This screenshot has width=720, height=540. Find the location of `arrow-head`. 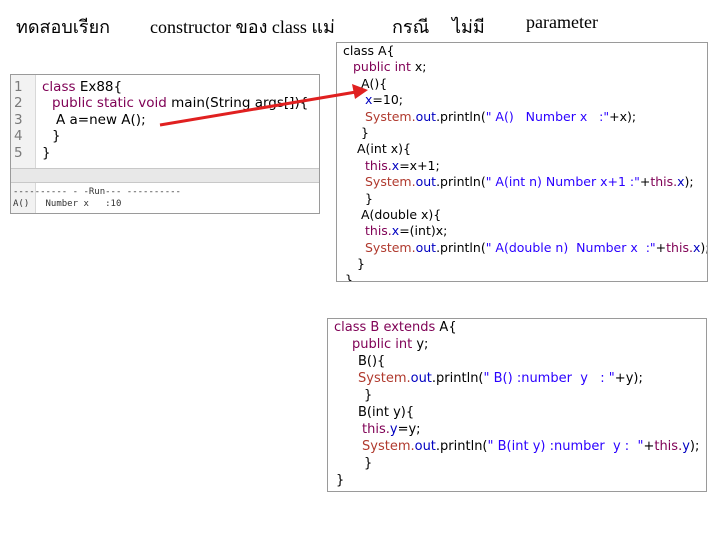

arrow-head is located at coordinates (360, 91).